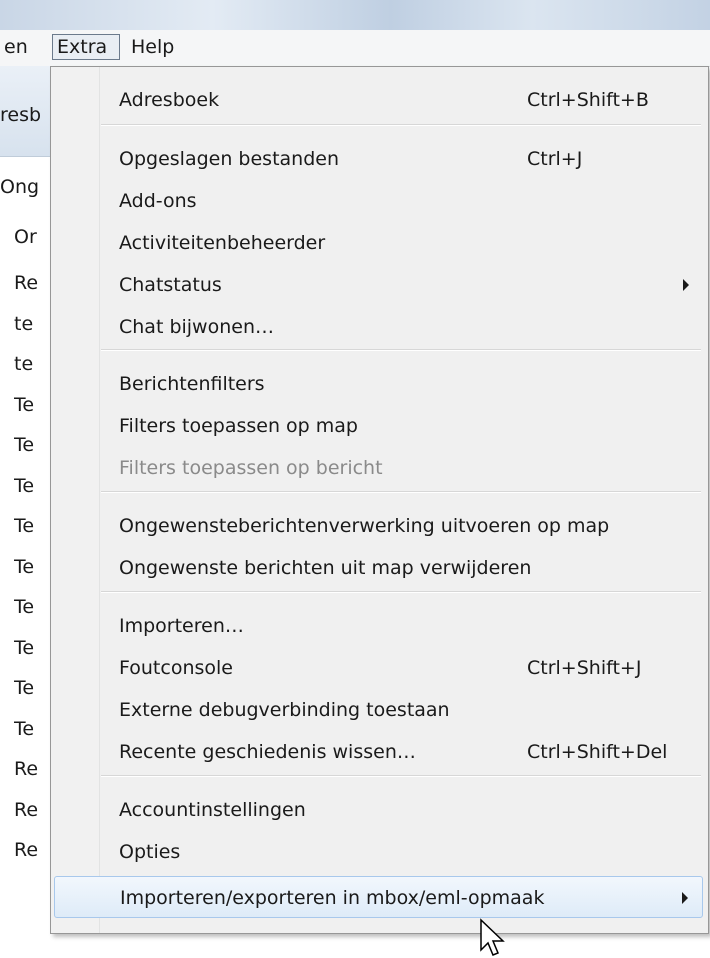  Describe the element at coordinates (378, 426) in the screenshot. I see `menu-item-filters-toepassen-op-map: Filters toepassen op map` at that location.